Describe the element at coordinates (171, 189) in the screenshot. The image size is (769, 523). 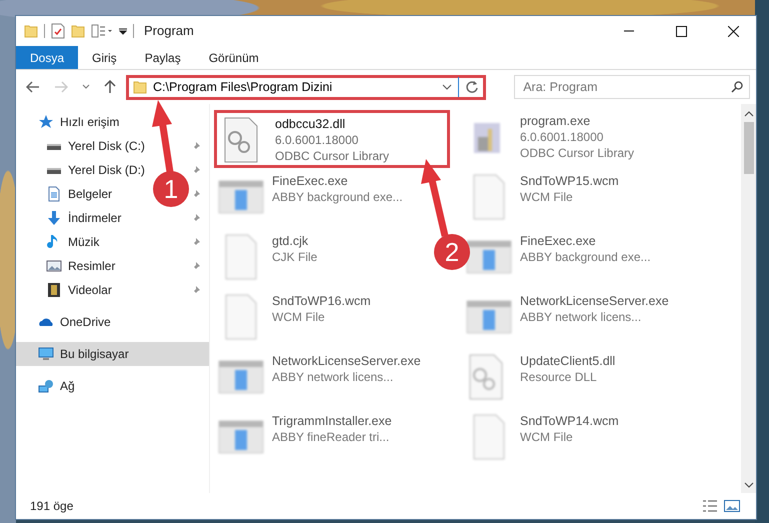
I see `step-badge: 1` at that location.